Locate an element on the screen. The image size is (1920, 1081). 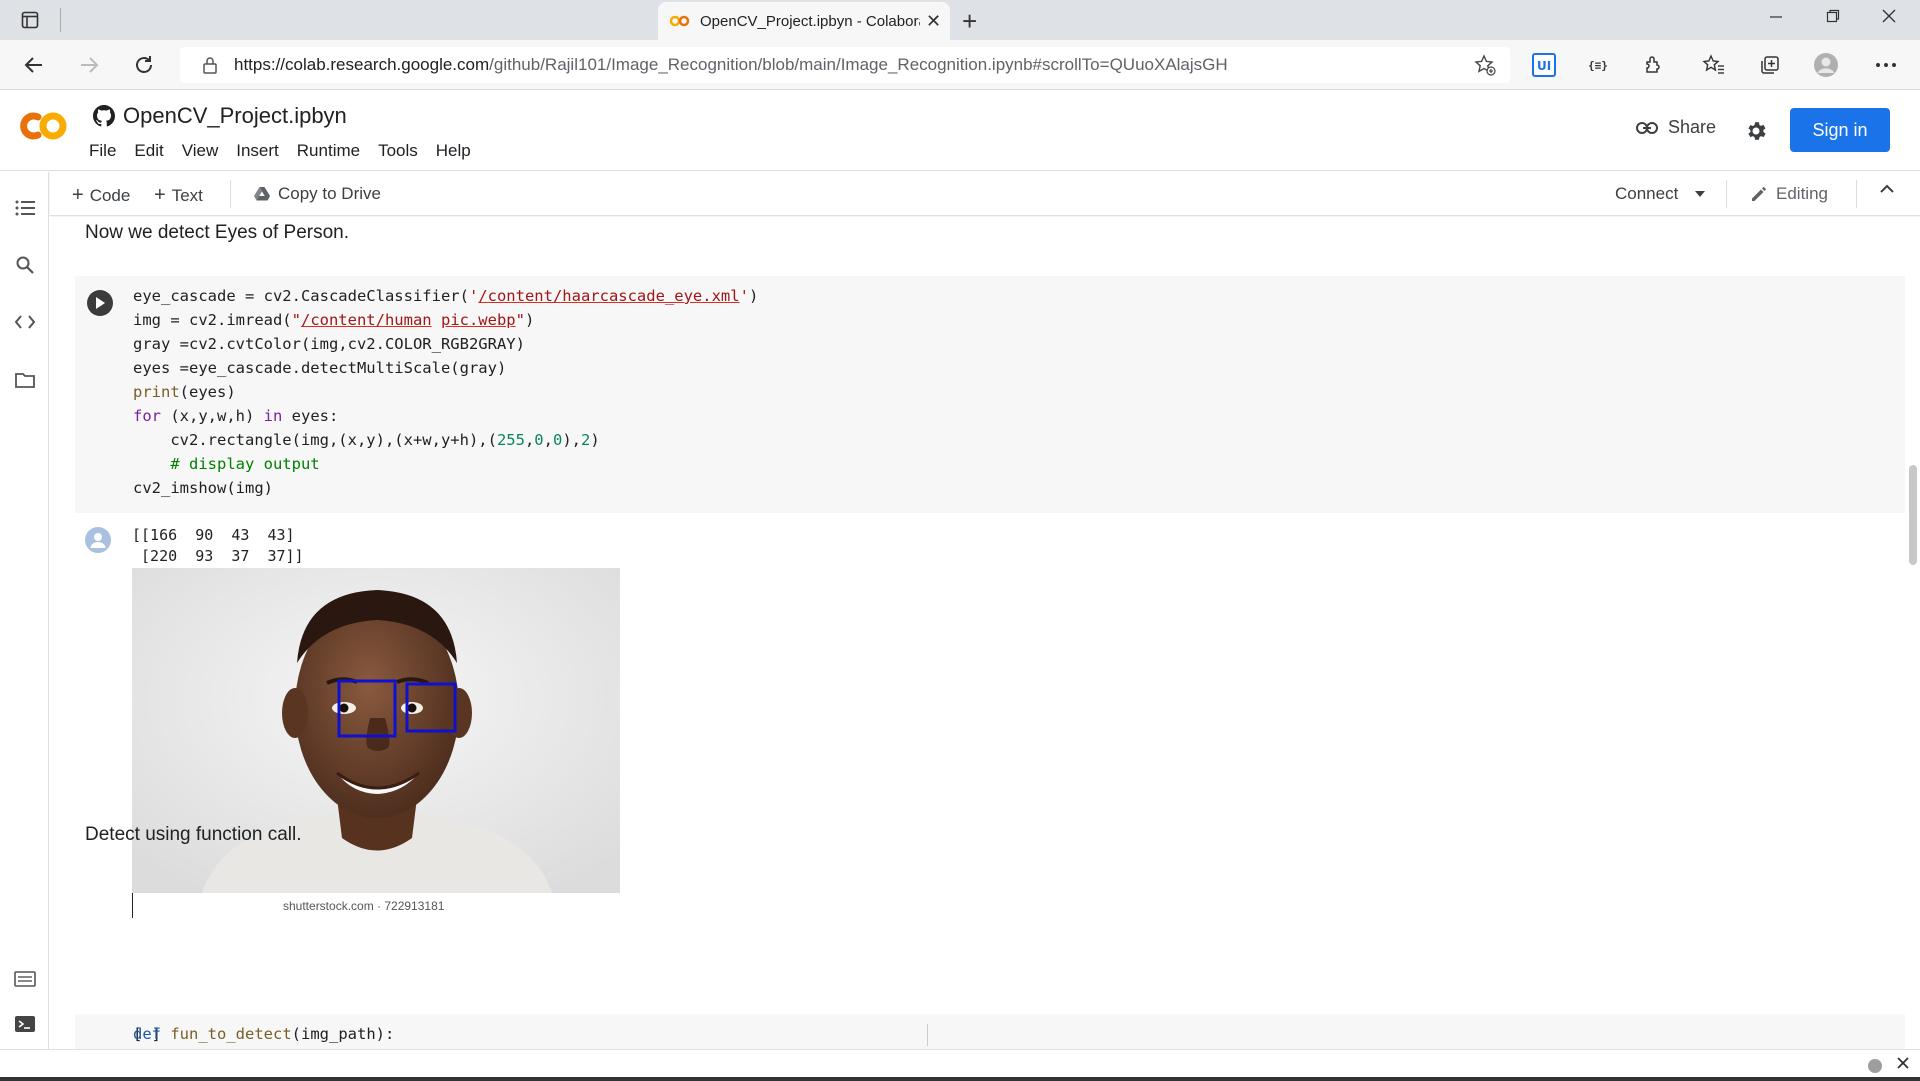
table-of-contents-icon is located at coordinates (25, 208).